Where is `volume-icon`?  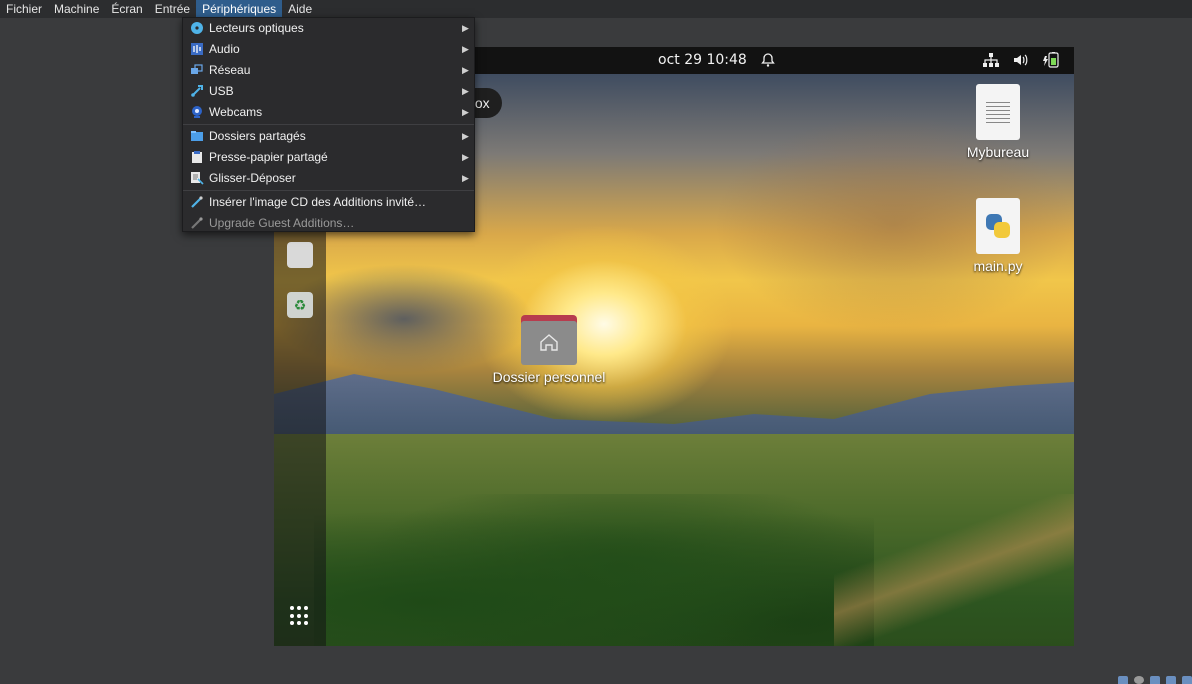 volume-icon is located at coordinates (1021, 60).